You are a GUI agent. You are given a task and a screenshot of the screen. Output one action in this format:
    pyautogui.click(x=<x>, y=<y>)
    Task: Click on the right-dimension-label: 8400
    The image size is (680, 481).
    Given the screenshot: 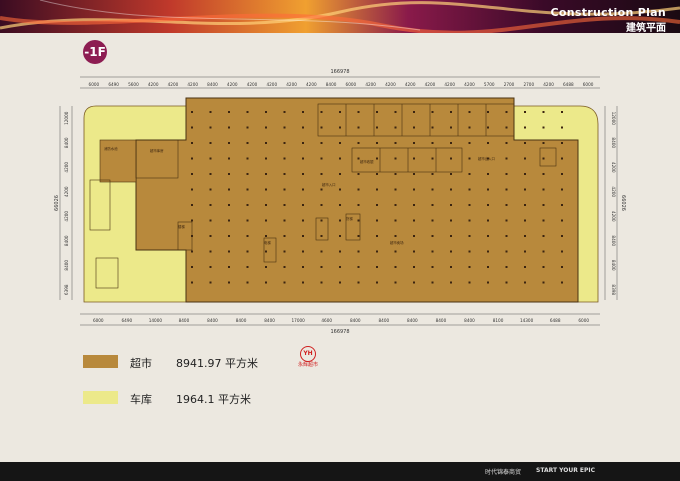 What is the action you would take?
    pyautogui.click(x=613, y=265)
    